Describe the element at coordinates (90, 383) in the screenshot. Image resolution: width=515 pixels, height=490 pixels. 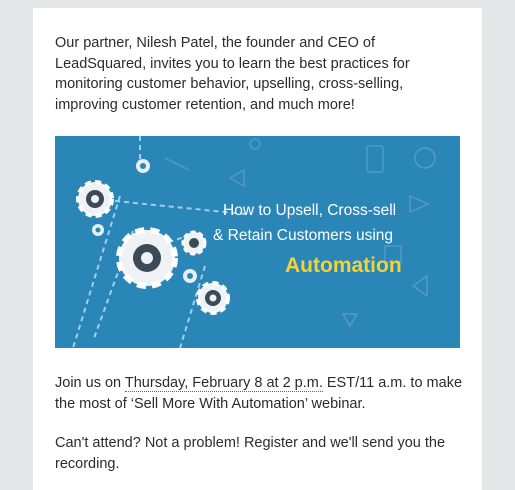
I see `join-prefix: Join us on` at that location.